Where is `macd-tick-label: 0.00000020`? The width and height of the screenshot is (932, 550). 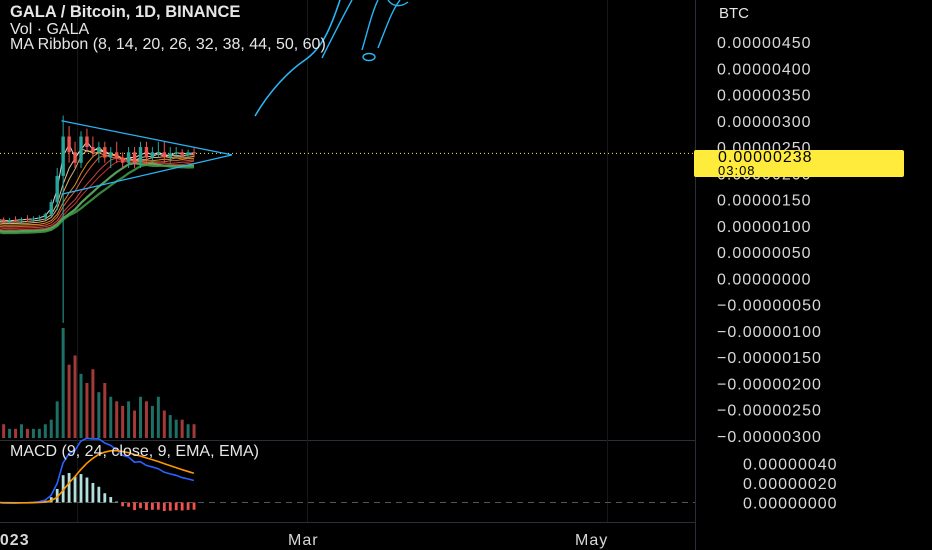
macd-tick-label: 0.00000020 is located at coordinates (790, 484).